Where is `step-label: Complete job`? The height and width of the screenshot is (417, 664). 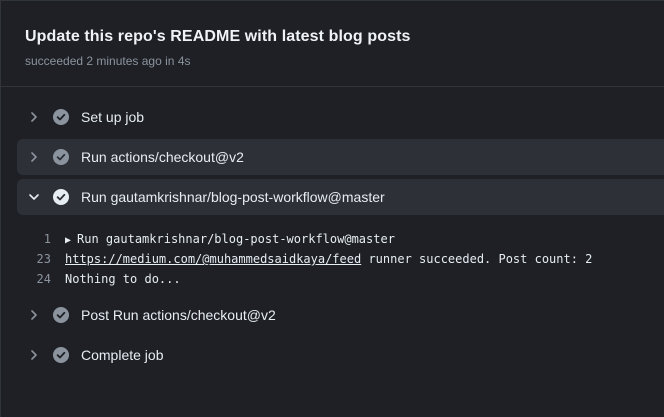
step-label: Complete job is located at coordinates (122, 355).